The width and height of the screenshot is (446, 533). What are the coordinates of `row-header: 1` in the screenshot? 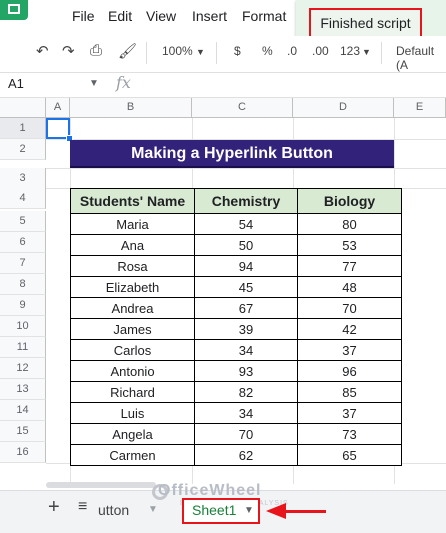 It's located at (23, 128).